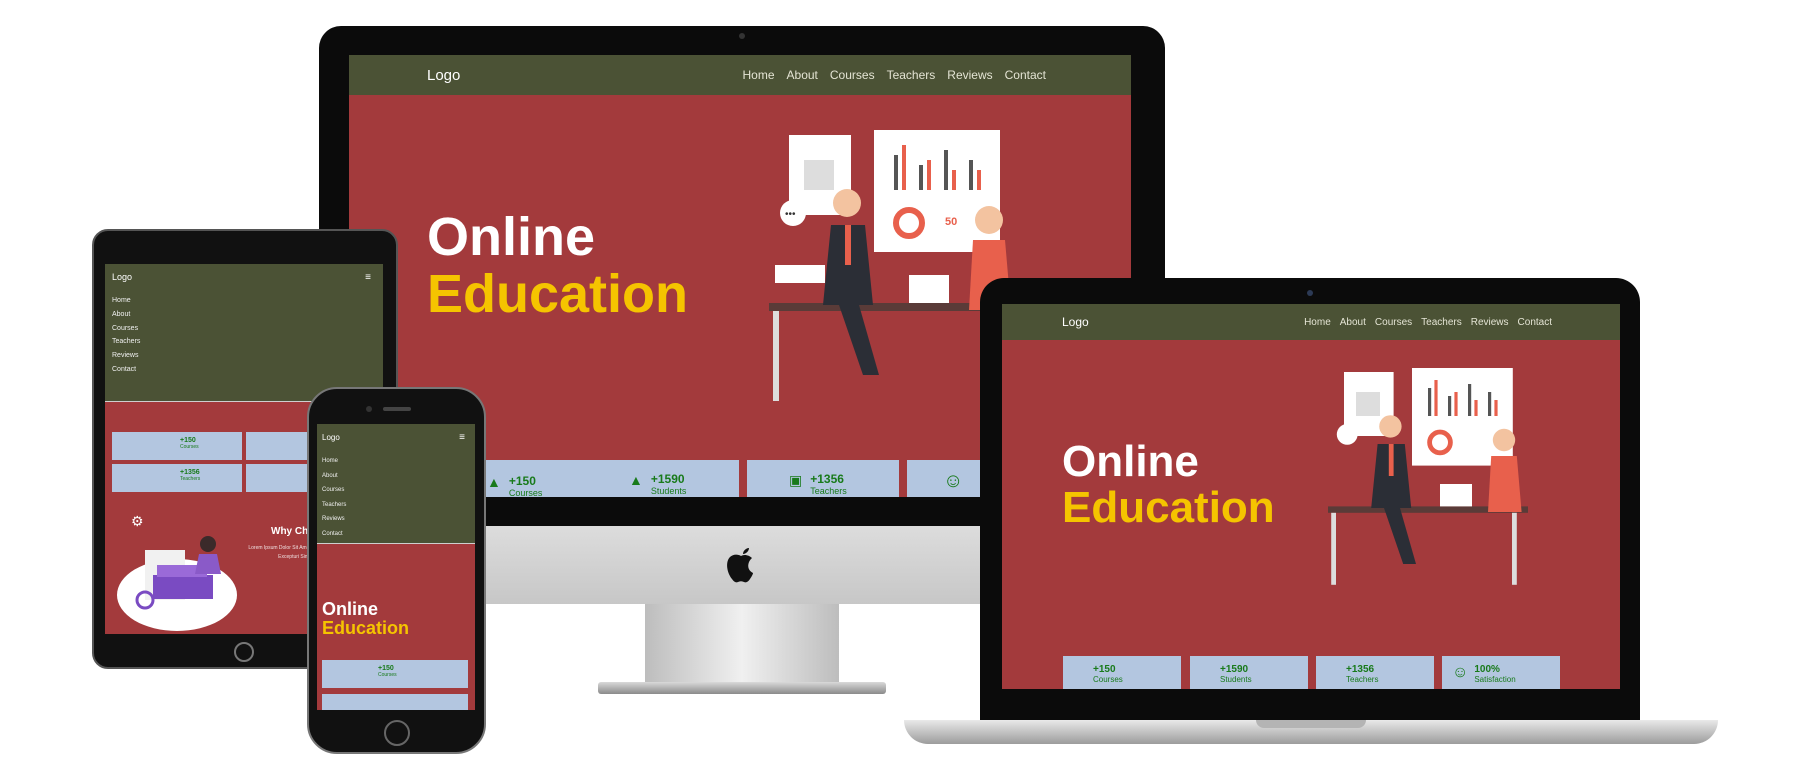 Image resolution: width=1800 pixels, height=760 pixels. What do you see at coordinates (290, 531) in the screenshot?
I see `why-title: Why Ch` at bounding box center [290, 531].